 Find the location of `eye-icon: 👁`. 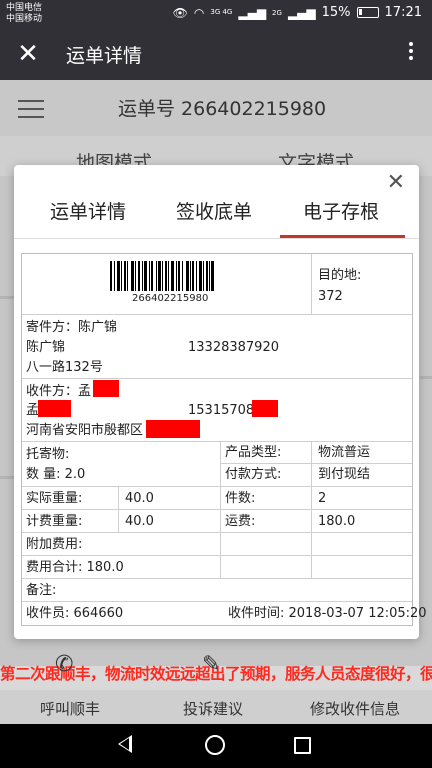

eye-icon: 👁 is located at coordinates (180, 12).